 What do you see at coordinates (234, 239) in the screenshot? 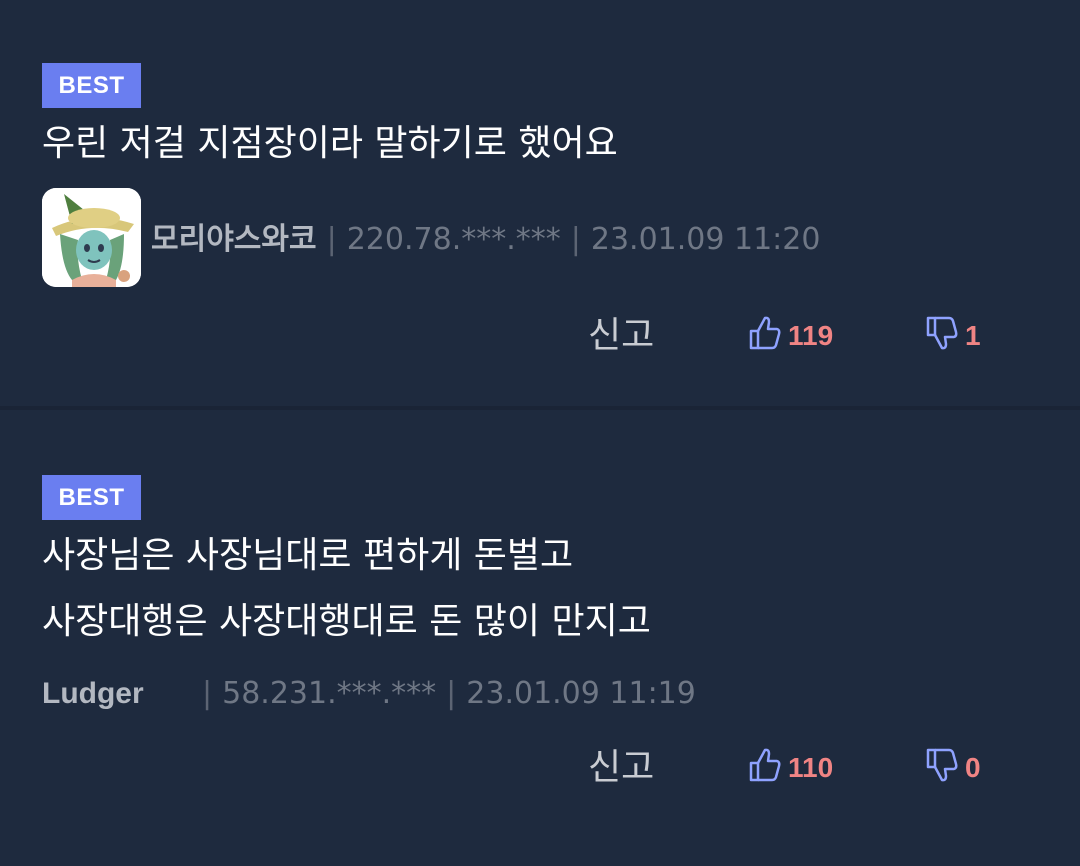
I see `author-name: 모리야스와코` at bounding box center [234, 239].